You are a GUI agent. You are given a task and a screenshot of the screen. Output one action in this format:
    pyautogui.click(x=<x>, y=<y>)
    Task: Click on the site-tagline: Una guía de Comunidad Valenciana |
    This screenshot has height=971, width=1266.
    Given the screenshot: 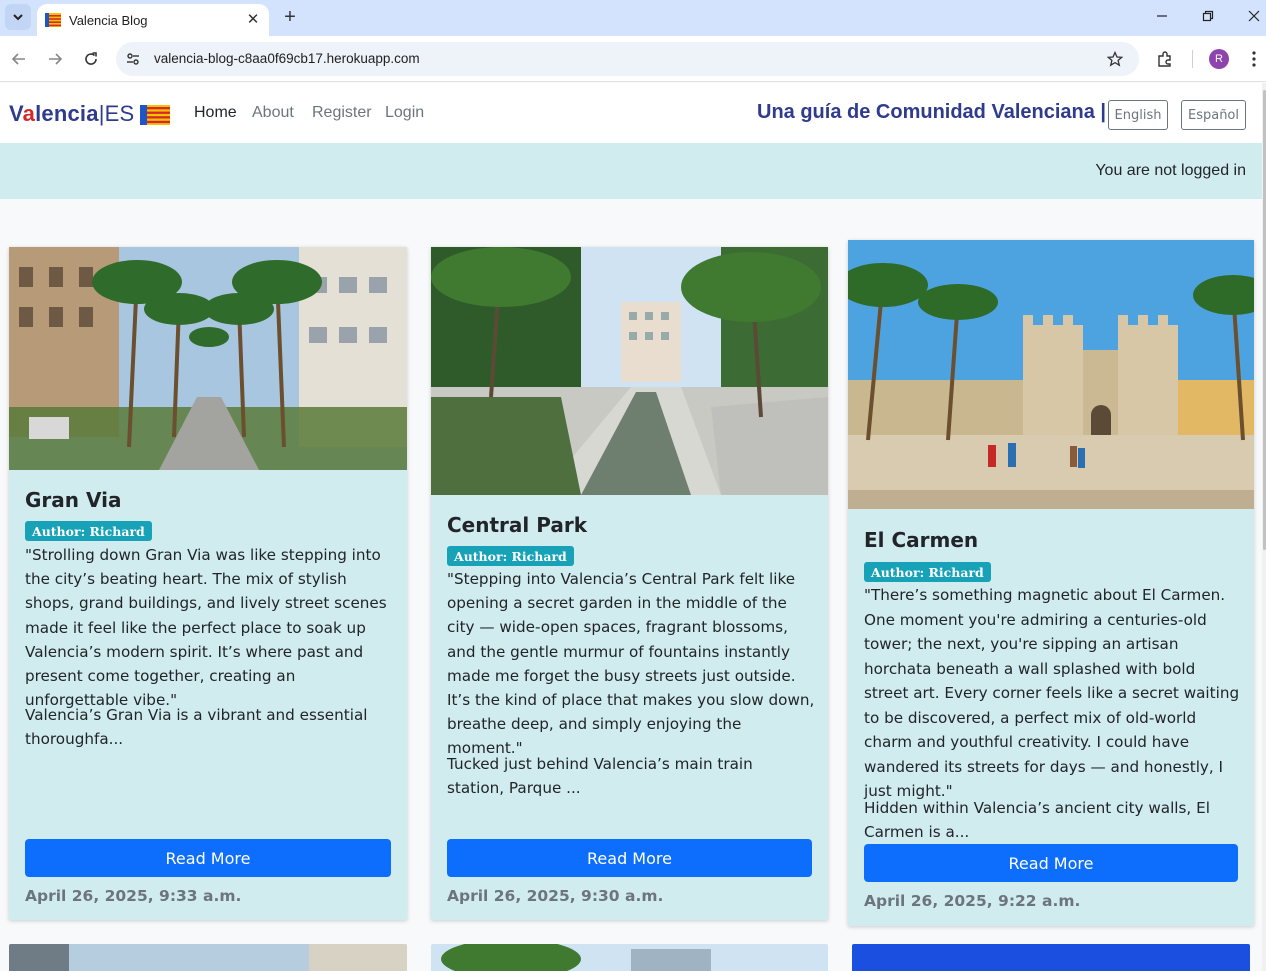 What is the action you would take?
    pyautogui.click(x=932, y=112)
    